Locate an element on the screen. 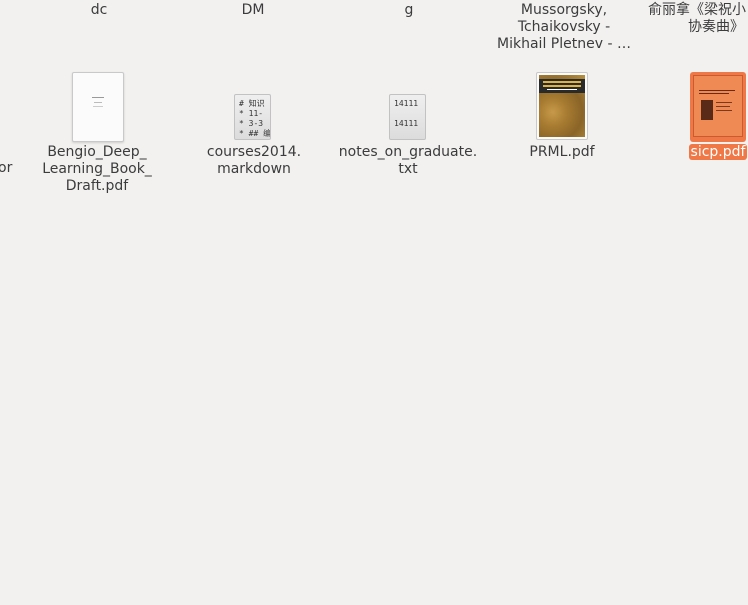  file-label-line: txt is located at coordinates (408, 169).